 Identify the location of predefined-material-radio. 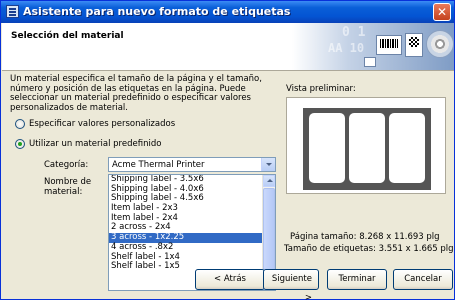
(20, 144).